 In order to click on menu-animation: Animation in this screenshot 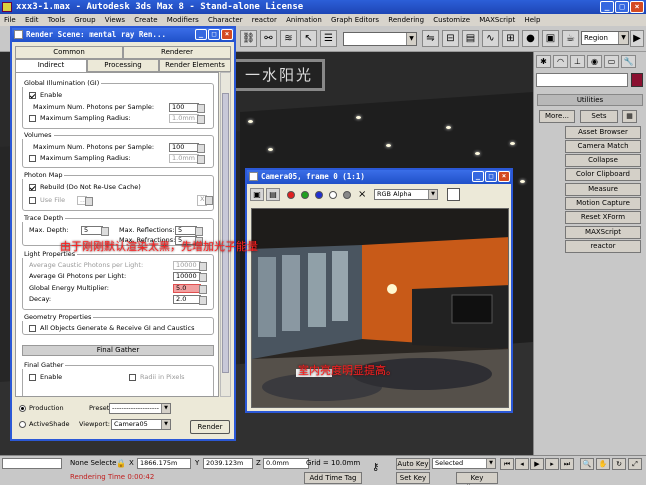, I will do `click(304, 20)`.